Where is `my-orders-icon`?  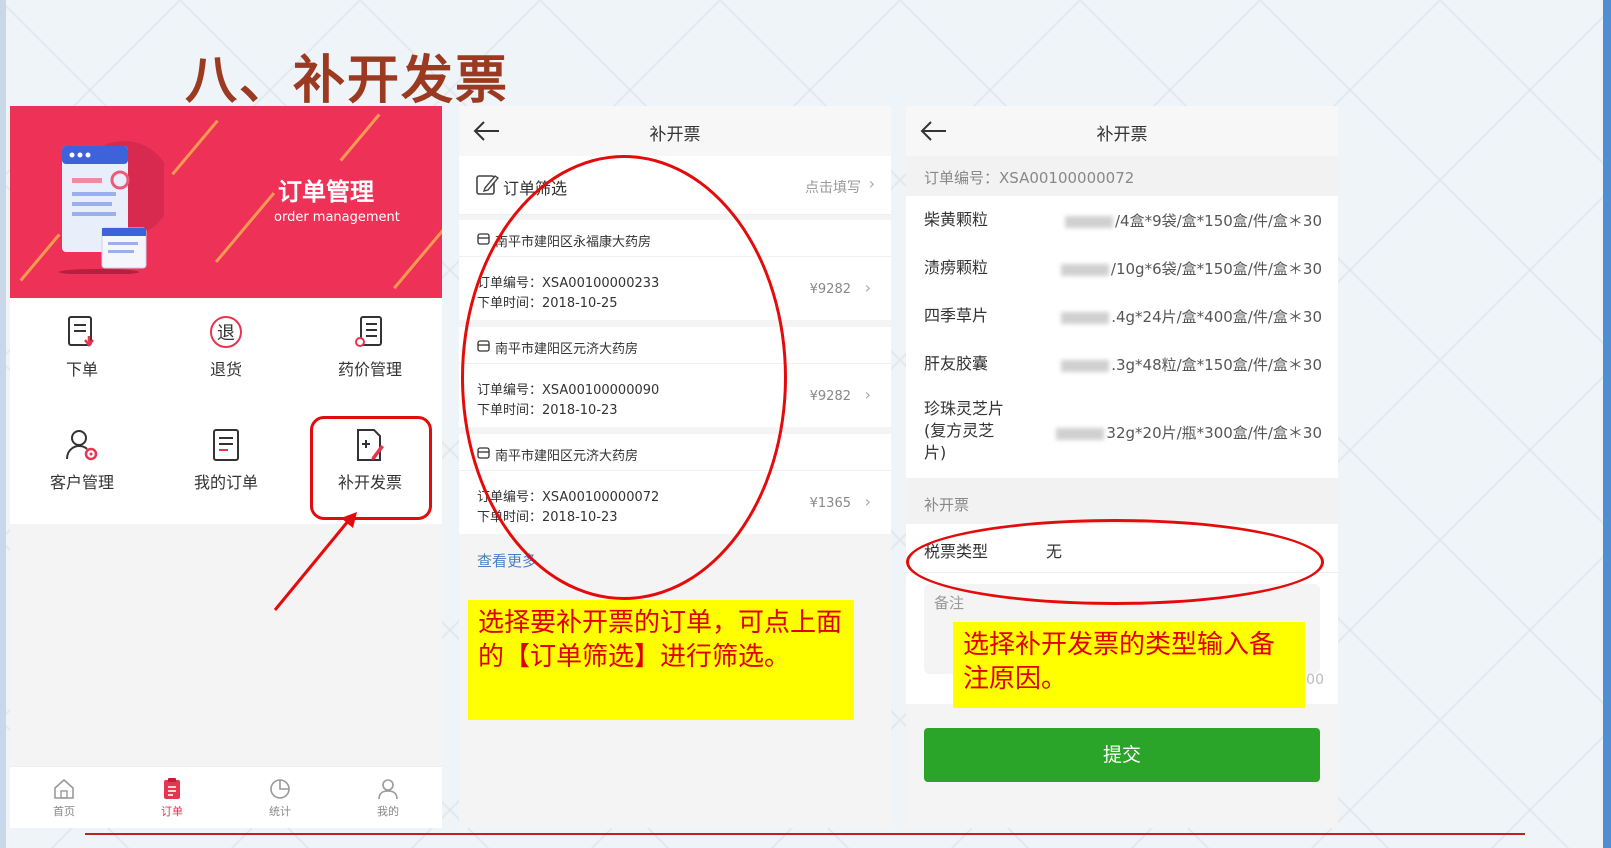 my-orders-icon is located at coordinates (226, 445).